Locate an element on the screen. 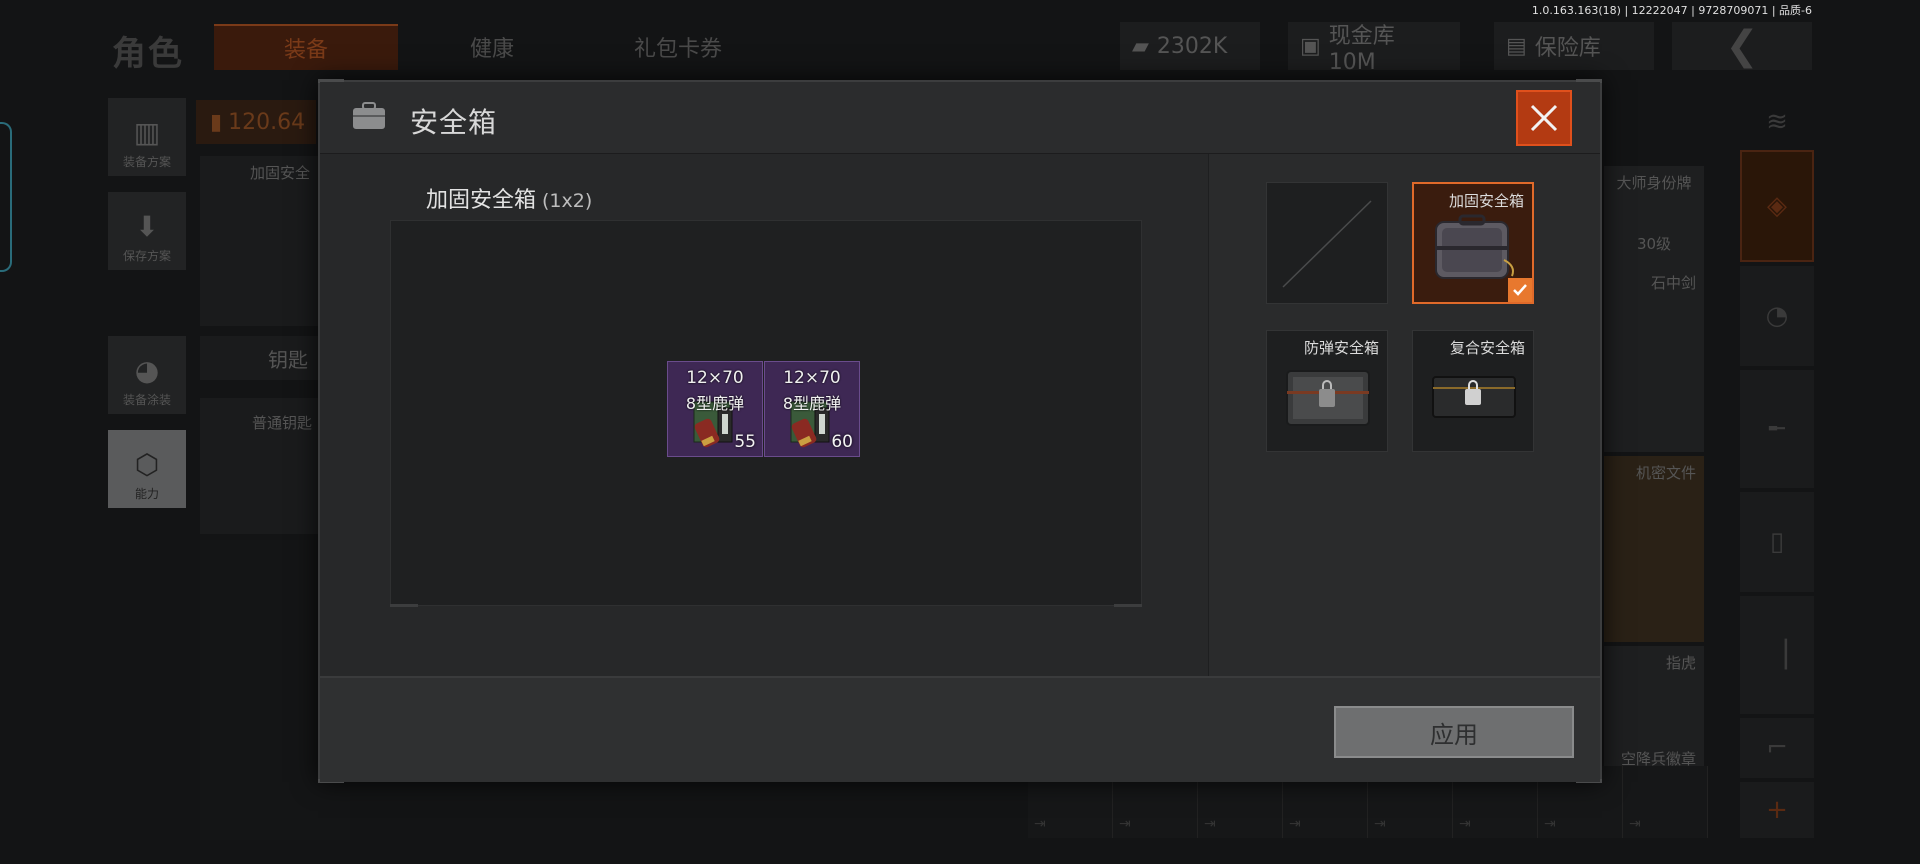 The width and height of the screenshot is (1920, 864). plus-icon: + is located at coordinates (1777, 810).